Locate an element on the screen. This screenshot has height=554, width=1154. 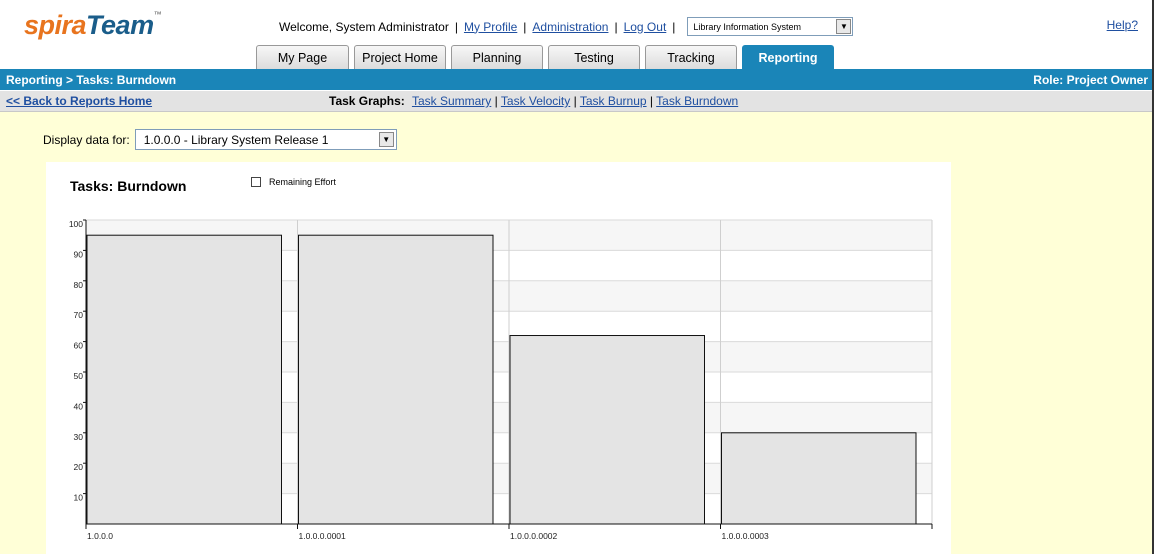
log-out-link: Log Out is located at coordinates (645, 27).